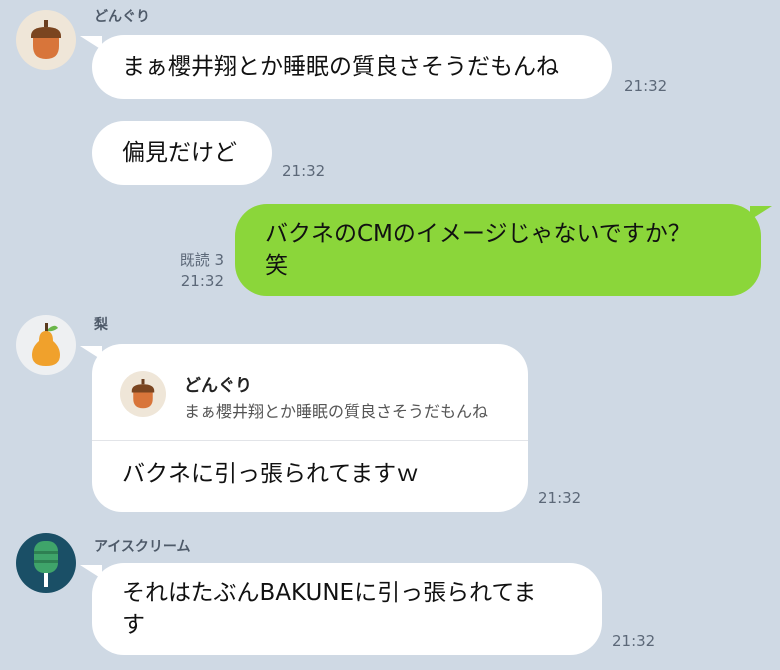  I want to click on message-bubble-sent: バクネのCMのイメージじゃないですか？ 笑, so click(498, 250).